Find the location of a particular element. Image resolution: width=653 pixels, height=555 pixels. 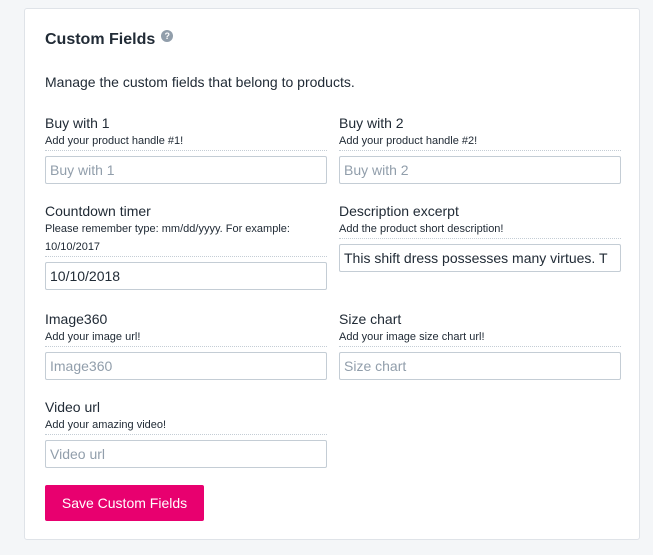

field-hint: Add the product short description! is located at coordinates (480, 229).